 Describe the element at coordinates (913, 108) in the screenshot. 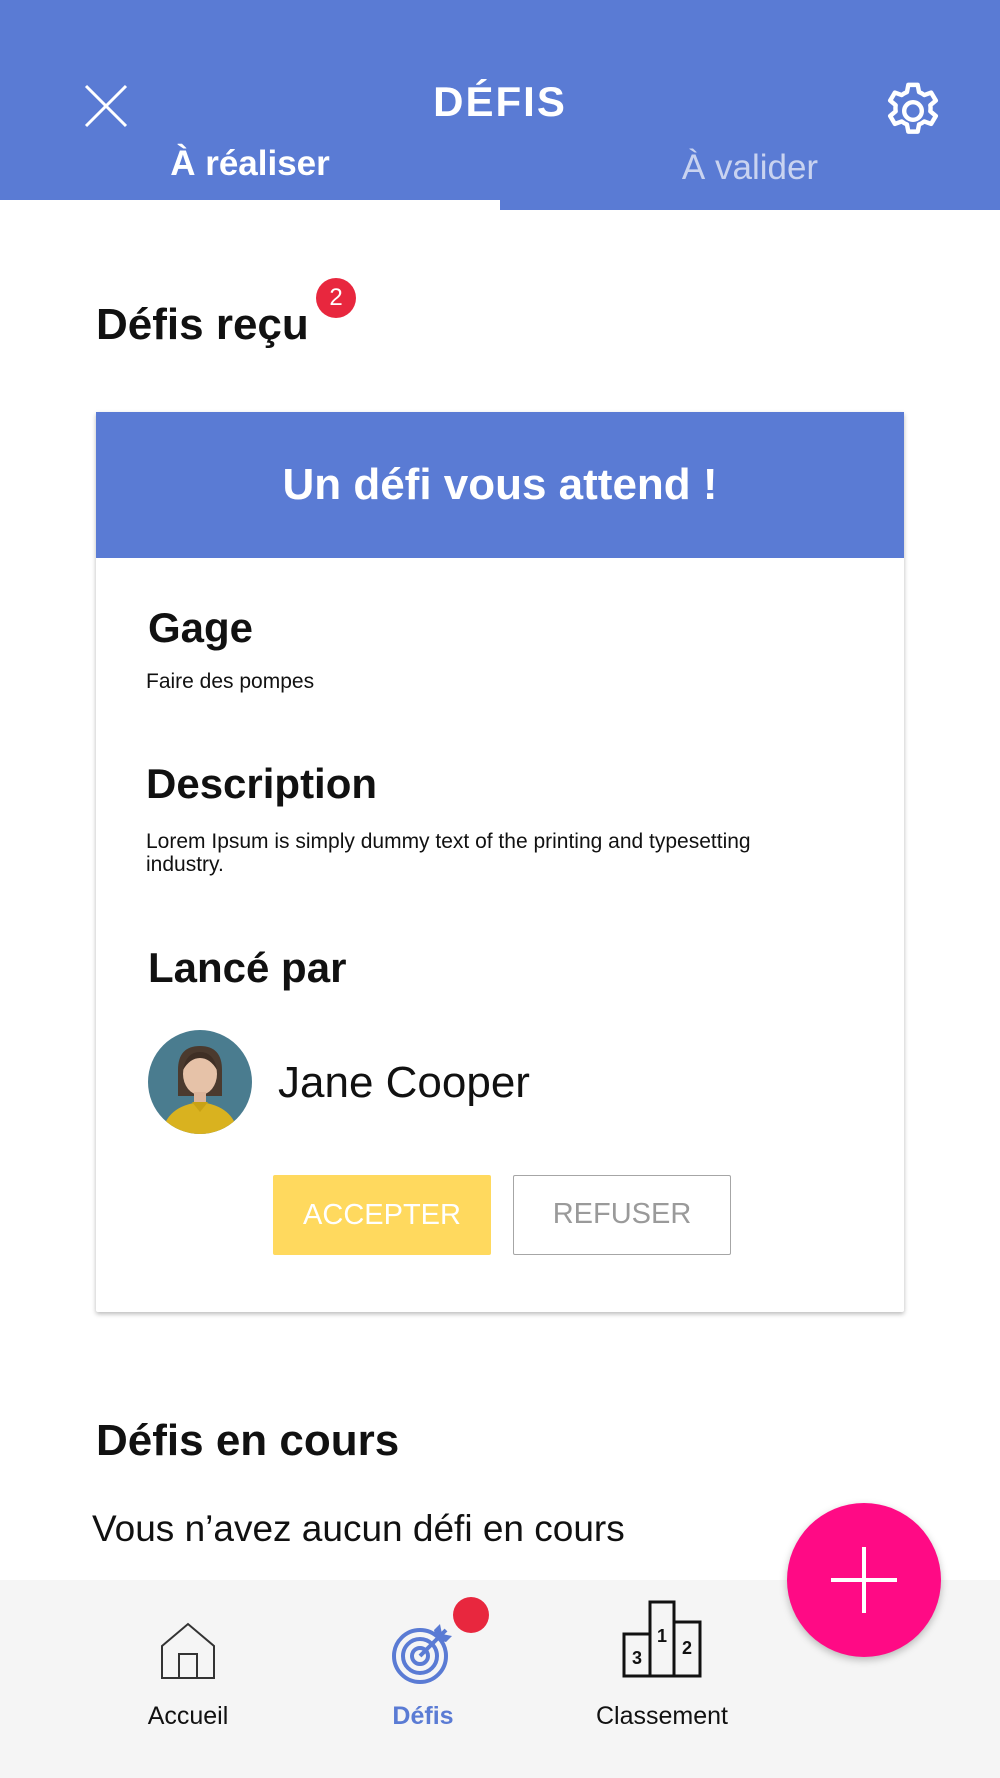

I see `gear-icon` at that location.